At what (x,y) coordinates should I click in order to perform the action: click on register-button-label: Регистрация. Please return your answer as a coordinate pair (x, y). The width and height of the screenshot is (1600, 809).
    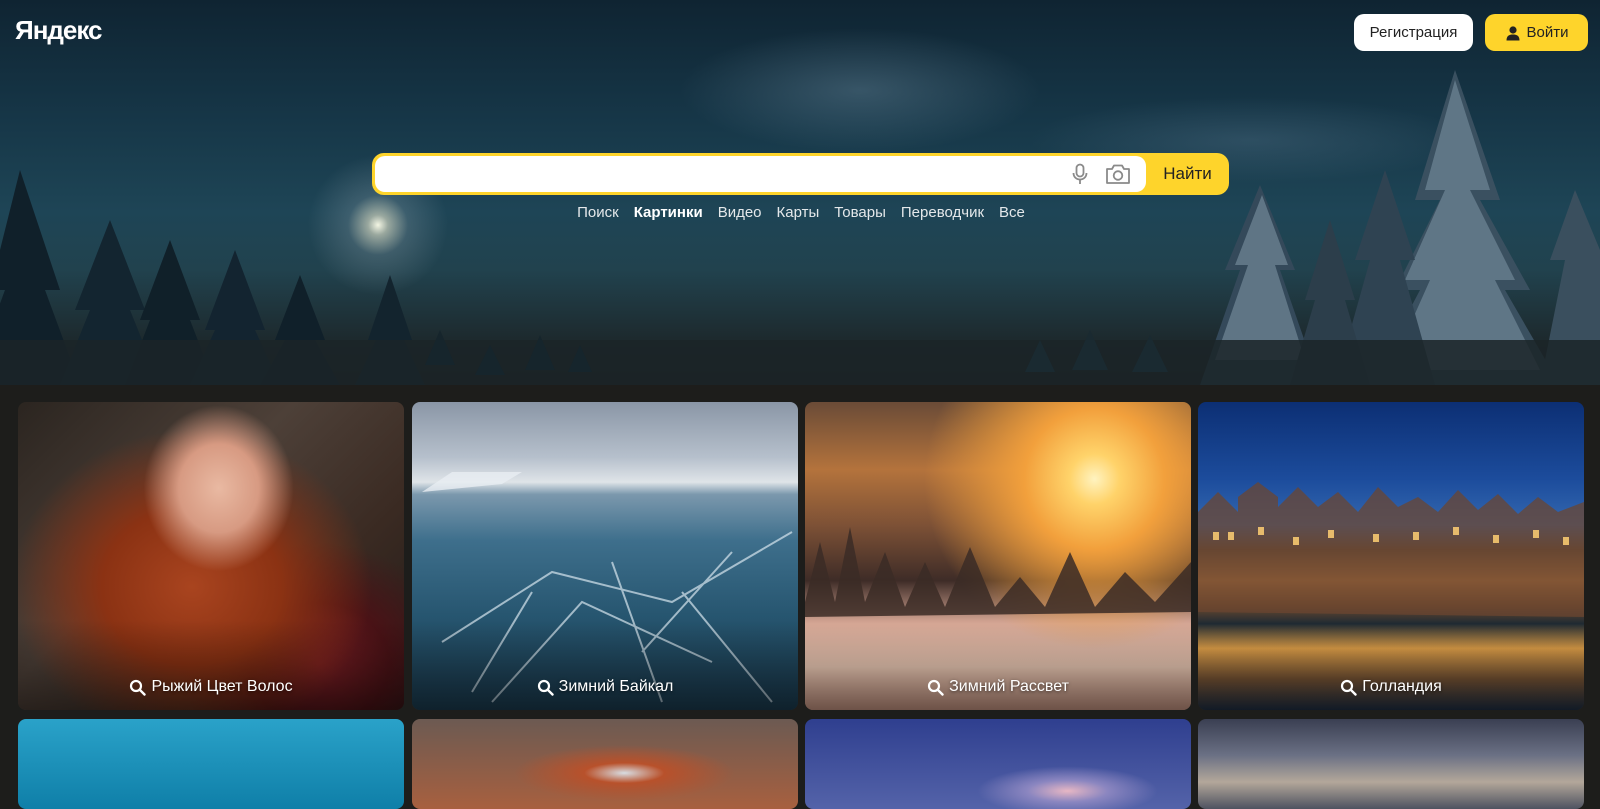
    Looking at the image, I should click on (1413, 32).